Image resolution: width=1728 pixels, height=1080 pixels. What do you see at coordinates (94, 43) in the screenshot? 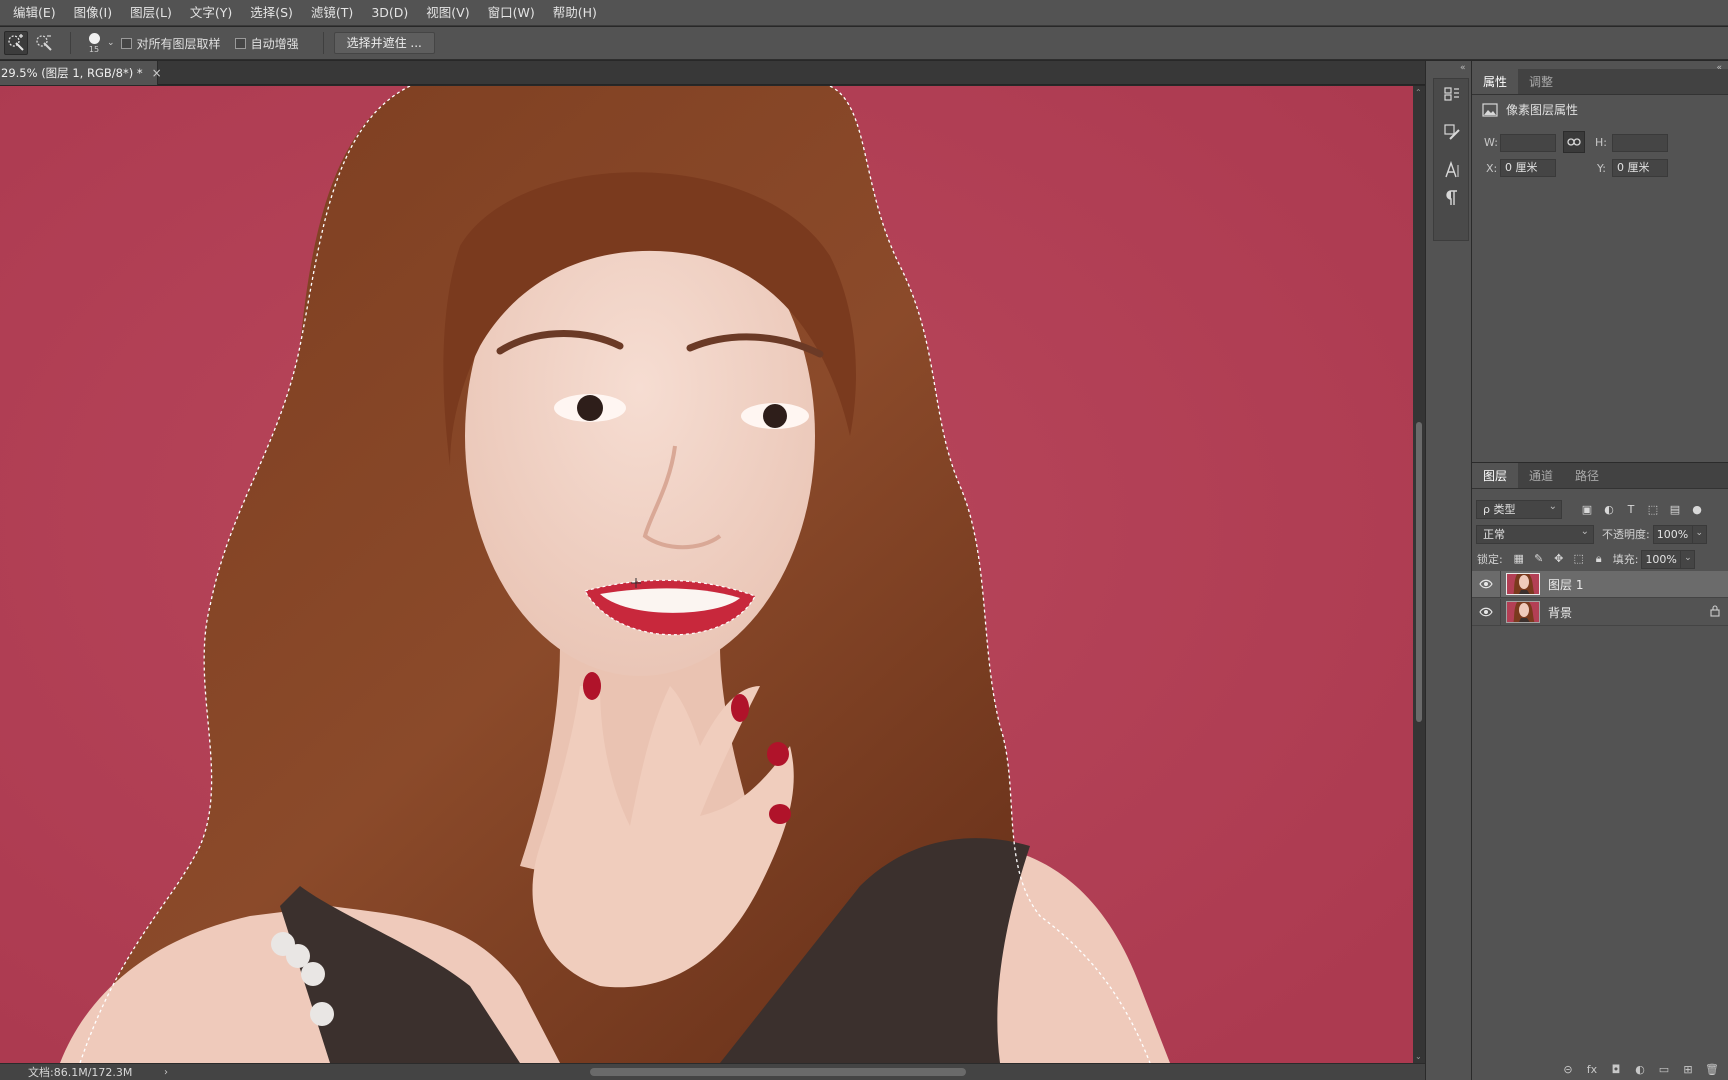
I see `brush-picker: 15` at bounding box center [94, 43].